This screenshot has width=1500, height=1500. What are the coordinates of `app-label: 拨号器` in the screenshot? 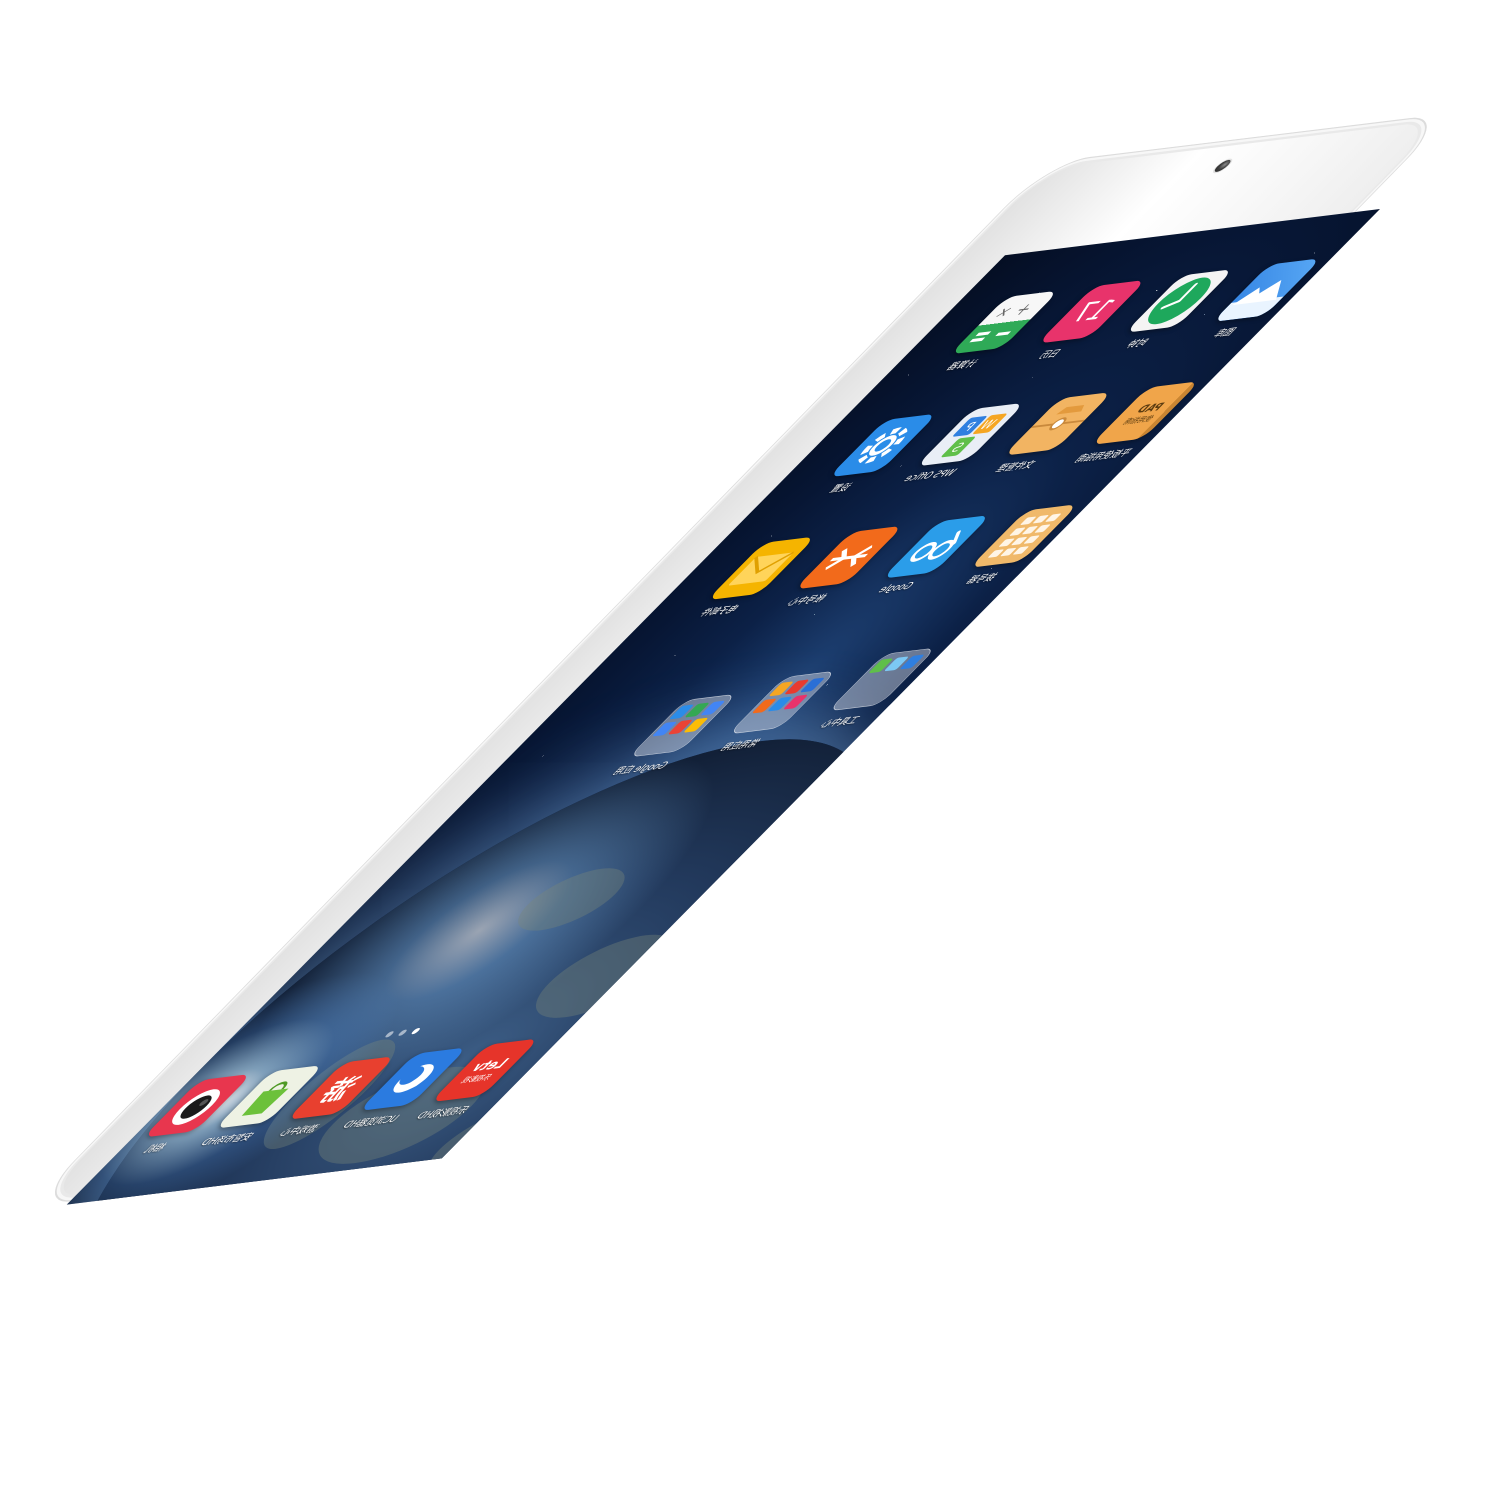 It's located at (981, 579).